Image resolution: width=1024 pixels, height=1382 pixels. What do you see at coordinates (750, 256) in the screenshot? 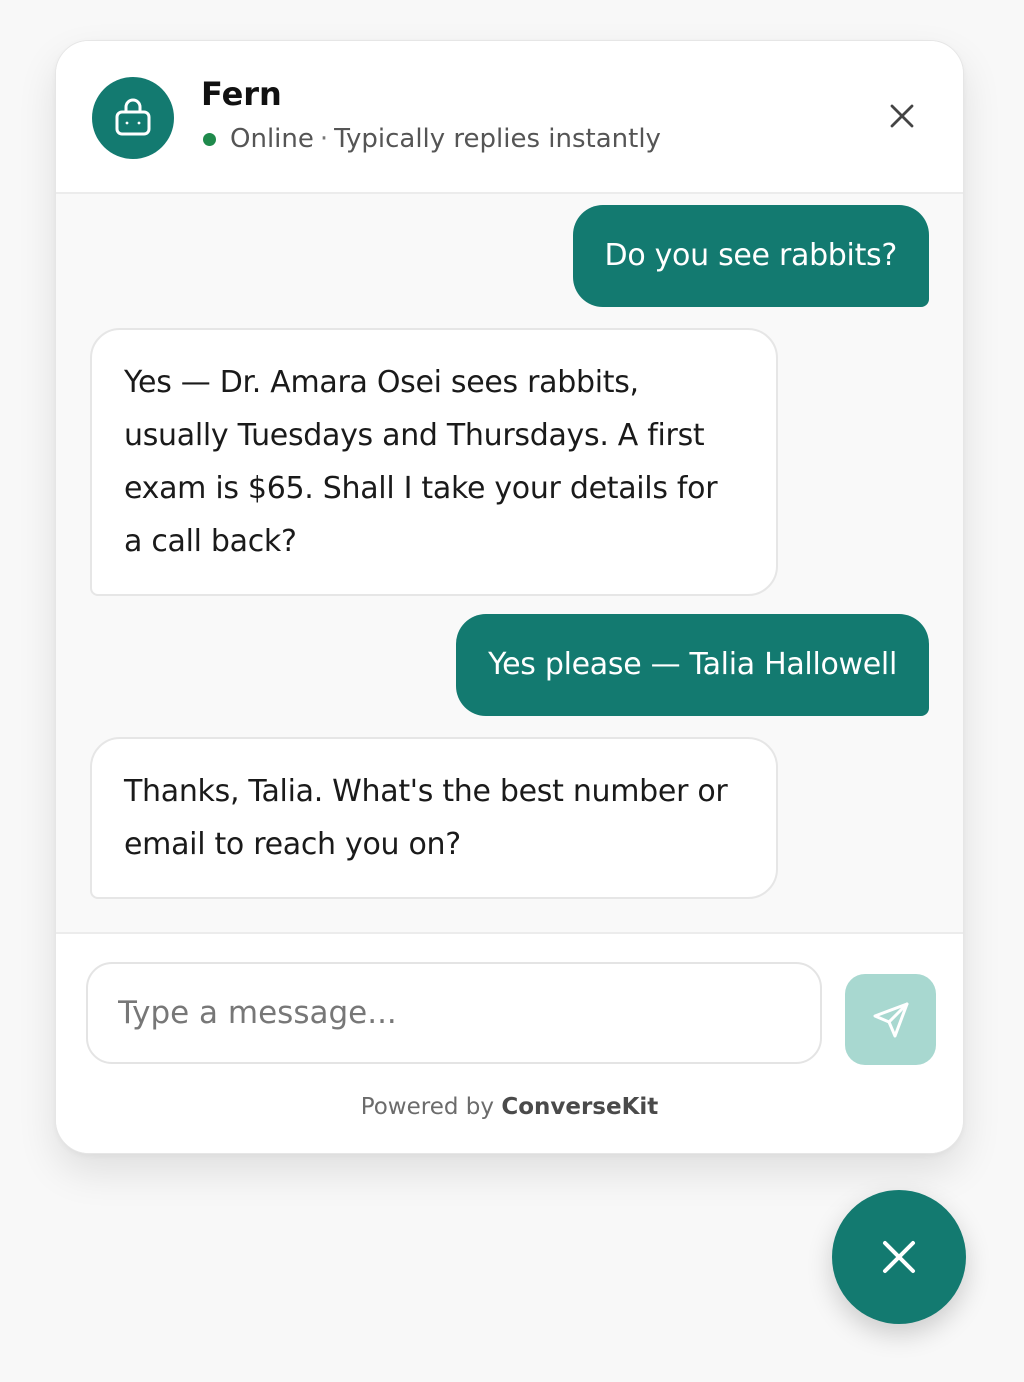
I see `user-message: Do you see rabbits?` at bounding box center [750, 256].